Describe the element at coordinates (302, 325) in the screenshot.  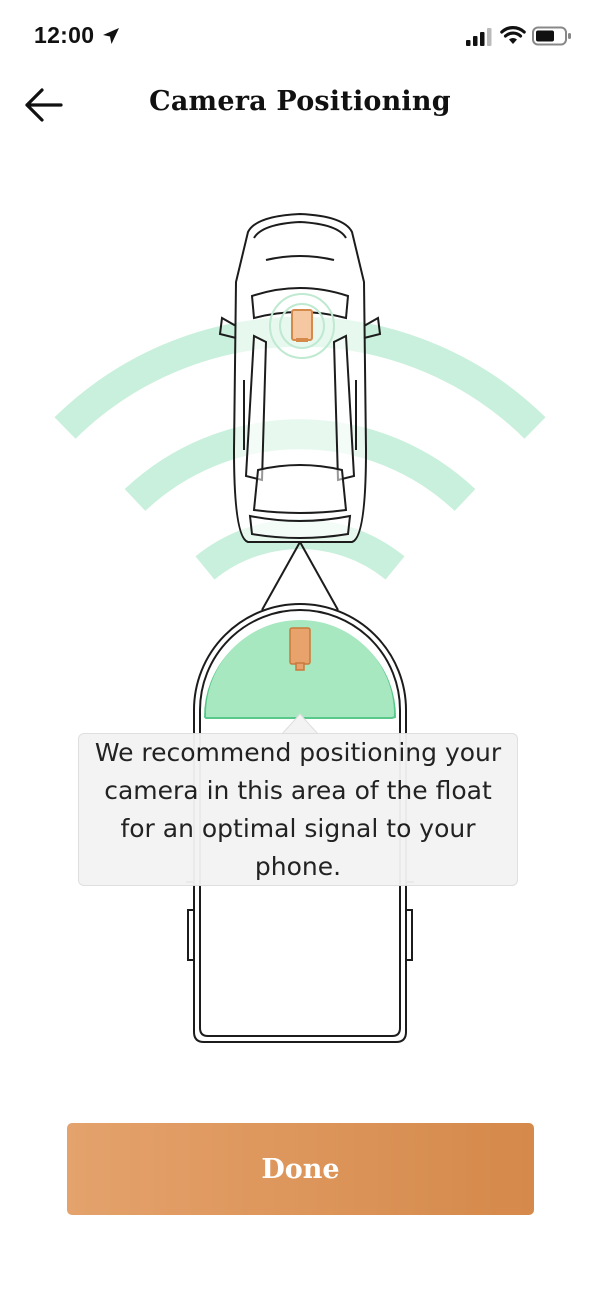
I see `car-camera-icon` at that location.